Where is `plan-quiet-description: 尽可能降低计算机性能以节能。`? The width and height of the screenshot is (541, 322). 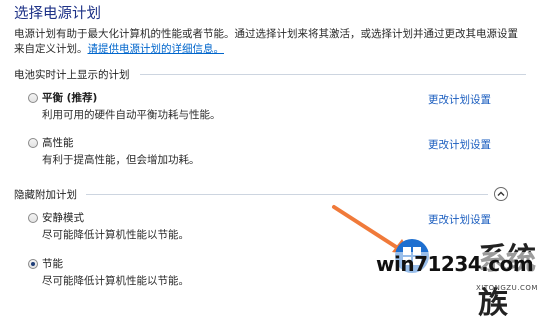
plan-quiet-description: 尽可能降低计算机性能以节能。 is located at coordinates (115, 235).